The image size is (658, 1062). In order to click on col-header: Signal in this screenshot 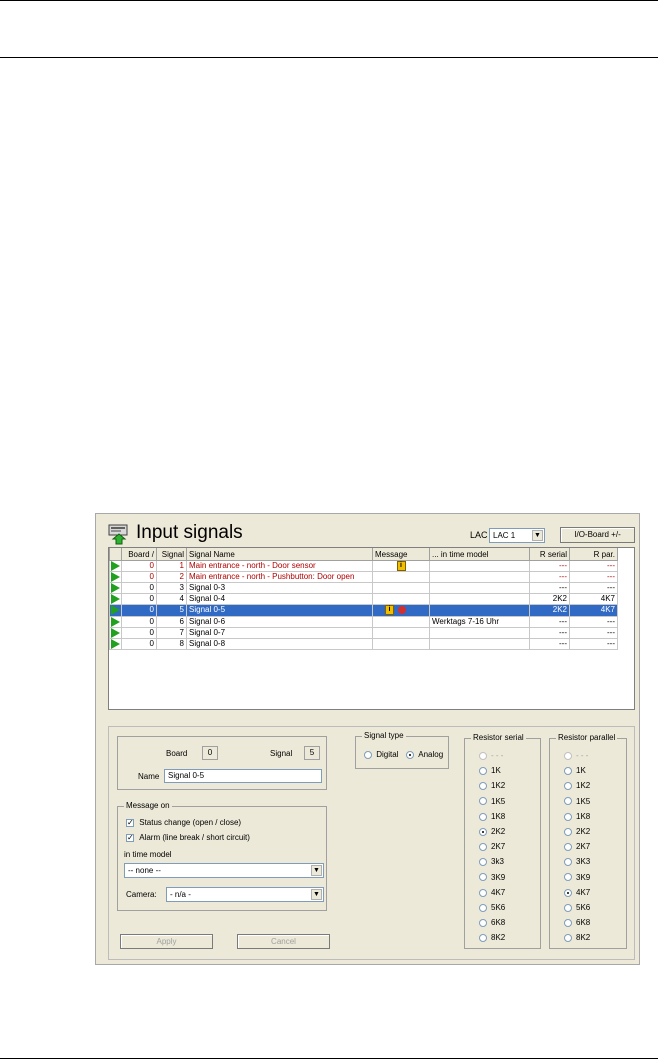, I will do `click(171, 554)`.